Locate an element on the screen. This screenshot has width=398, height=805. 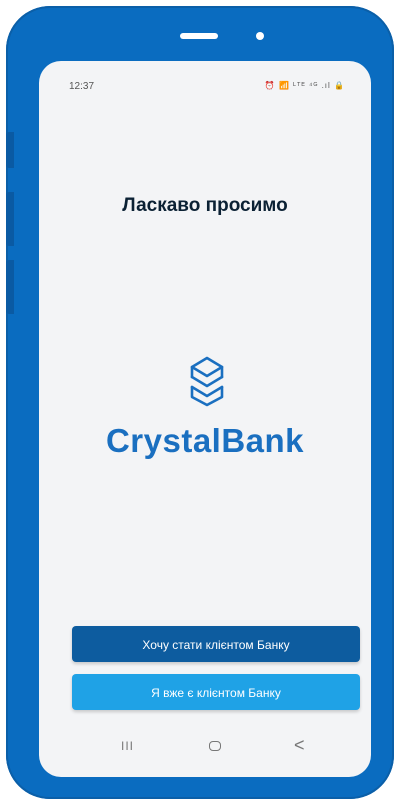
status-time: 12:37 is located at coordinates (82, 86).